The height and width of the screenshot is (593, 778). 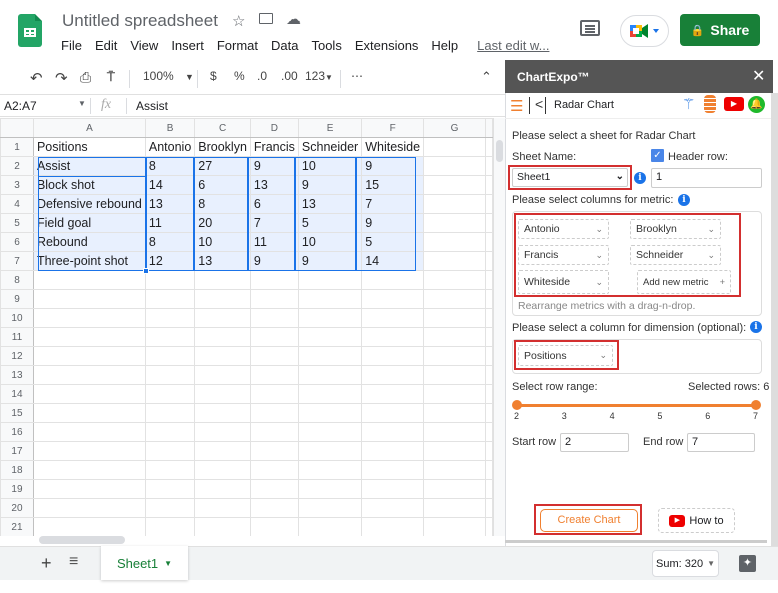 What do you see at coordinates (284, 45) in the screenshot?
I see `menu-data: Data` at bounding box center [284, 45].